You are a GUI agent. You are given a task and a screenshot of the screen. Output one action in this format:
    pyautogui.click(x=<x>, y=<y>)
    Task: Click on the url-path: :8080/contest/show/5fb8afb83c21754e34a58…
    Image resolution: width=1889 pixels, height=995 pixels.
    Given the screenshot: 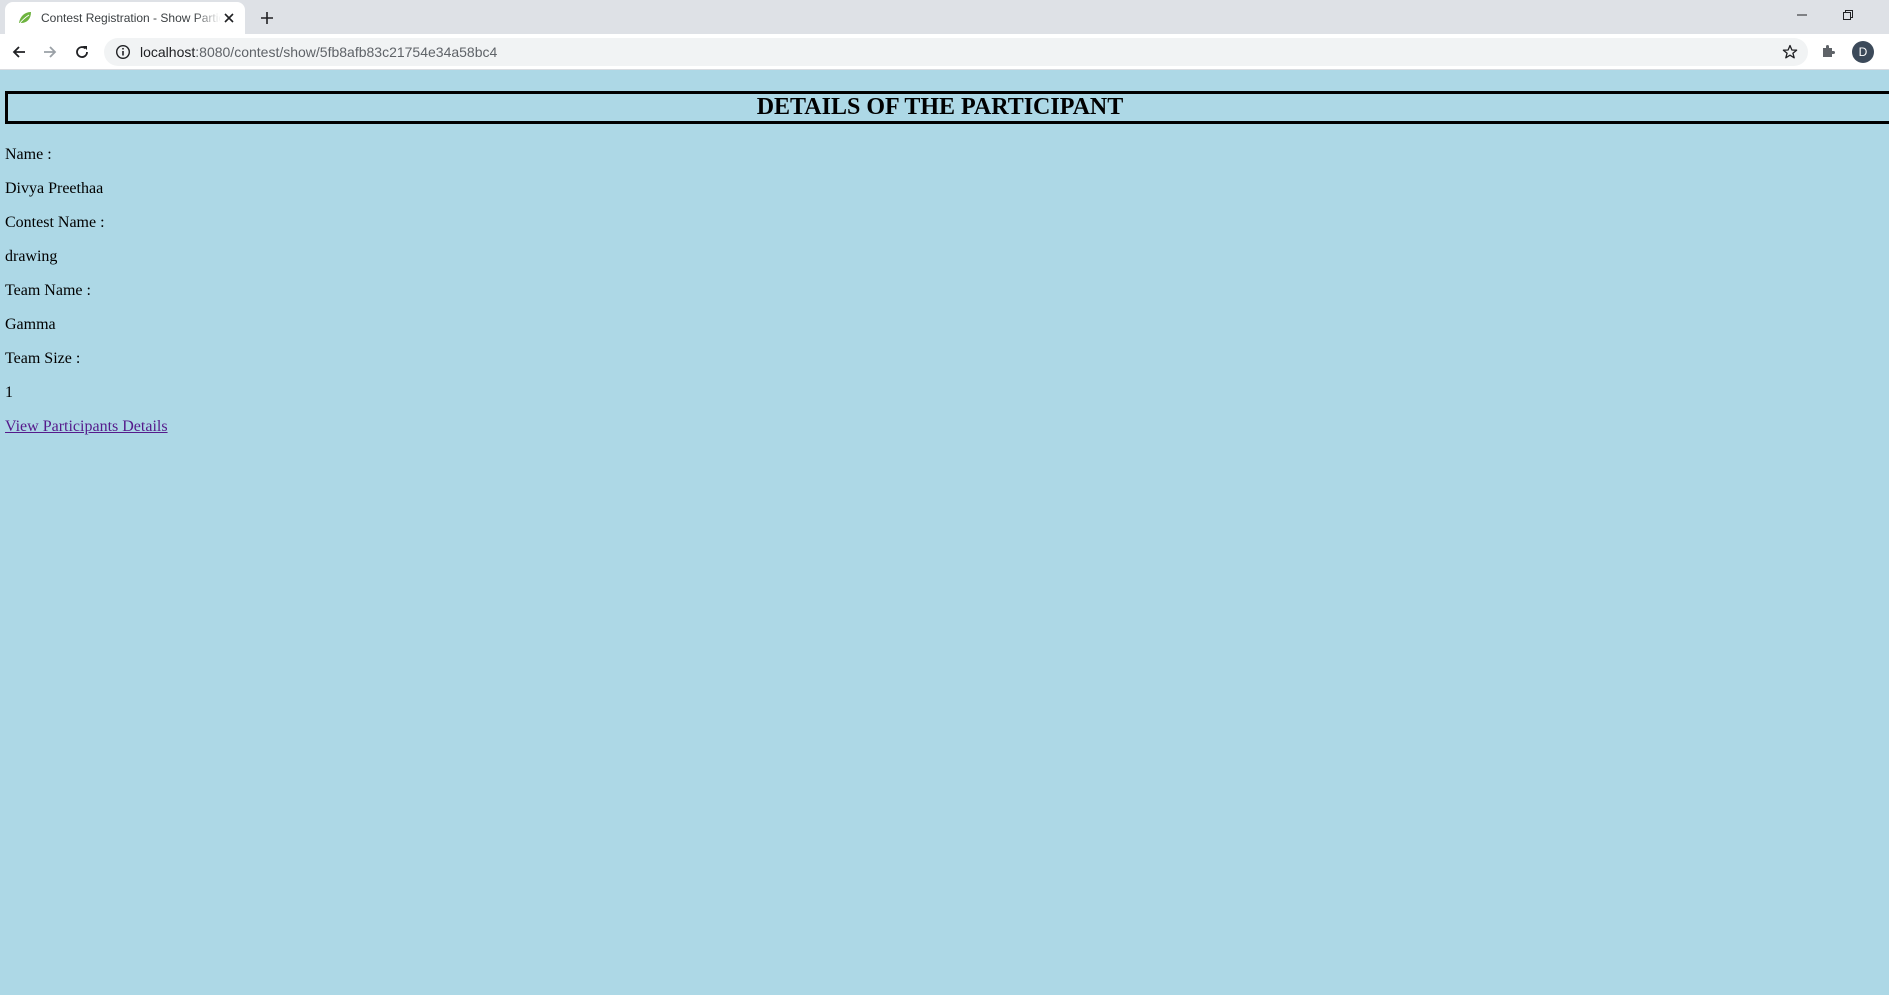 What is the action you would take?
    pyautogui.click(x=346, y=52)
    